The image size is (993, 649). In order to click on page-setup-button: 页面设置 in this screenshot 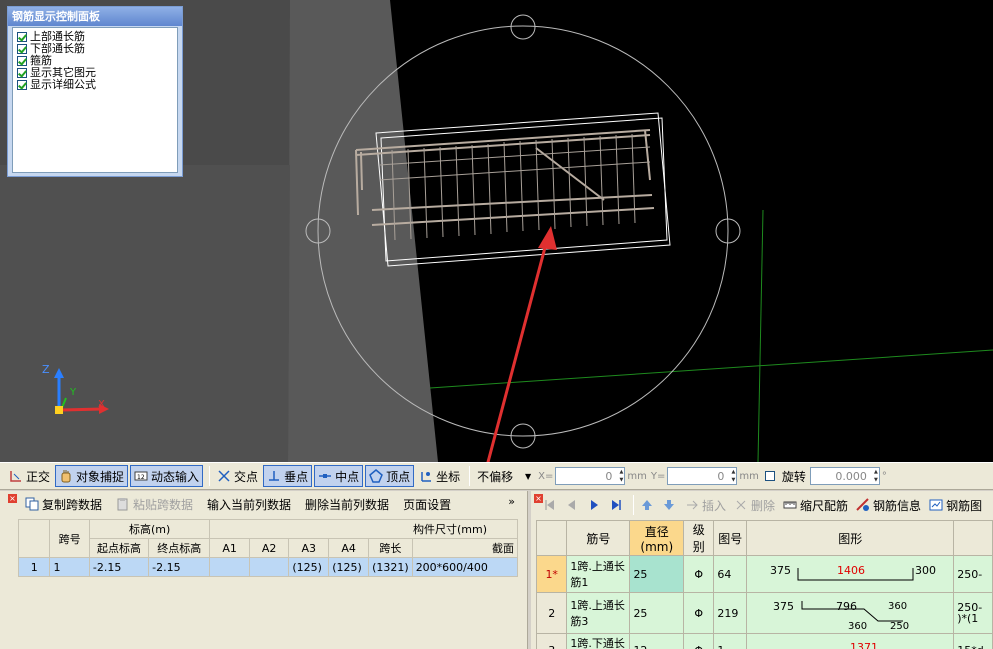, I will do `click(427, 504)`.